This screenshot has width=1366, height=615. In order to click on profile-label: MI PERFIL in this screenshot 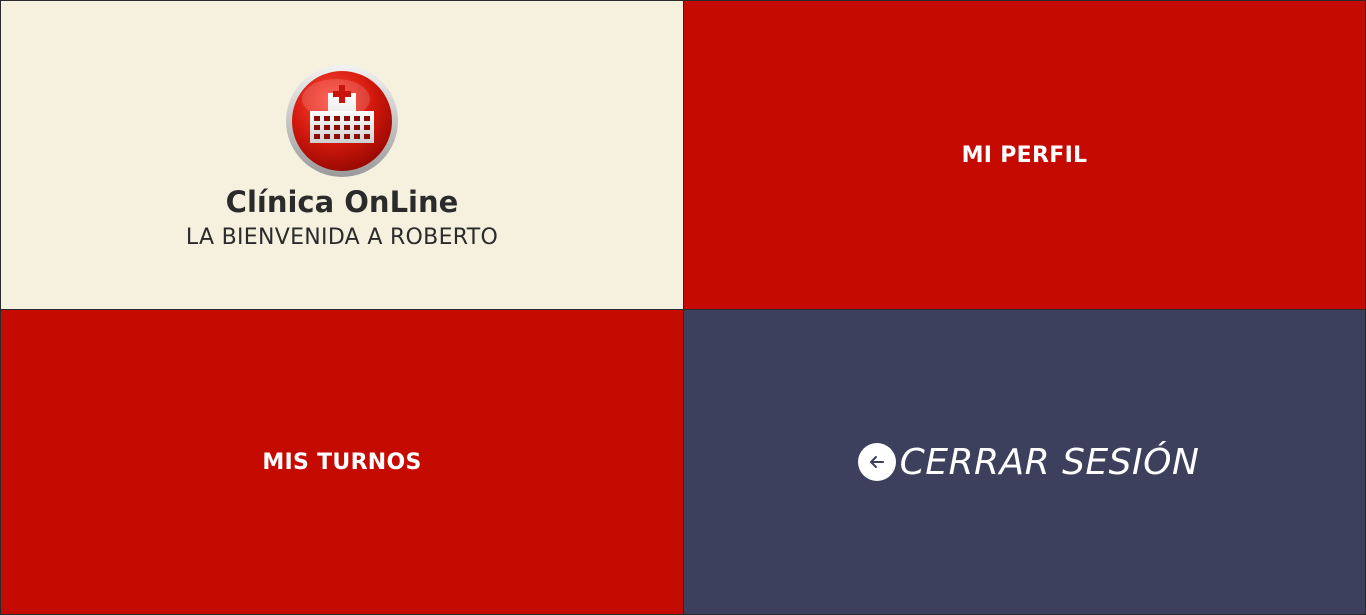, I will do `click(1024, 155)`.